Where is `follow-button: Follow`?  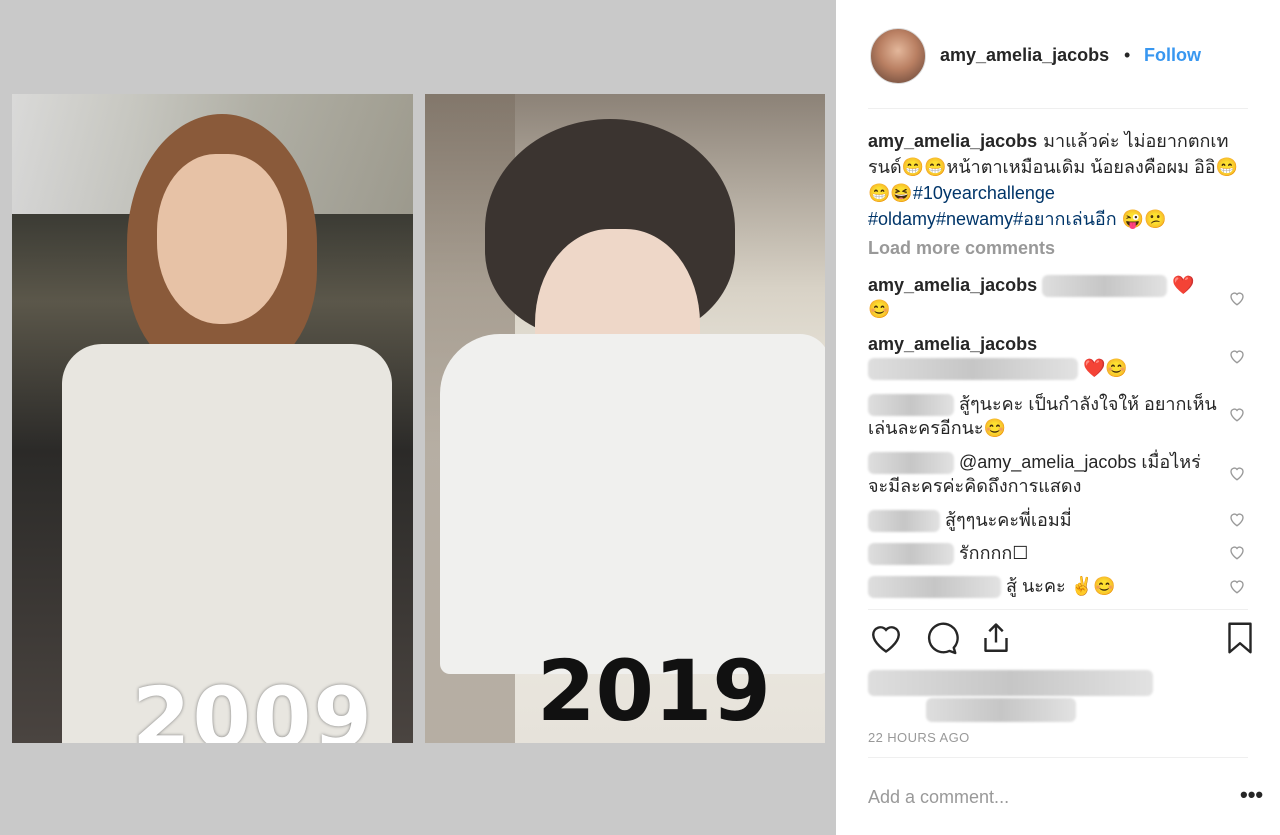 follow-button: Follow is located at coordinates (1172, 55).